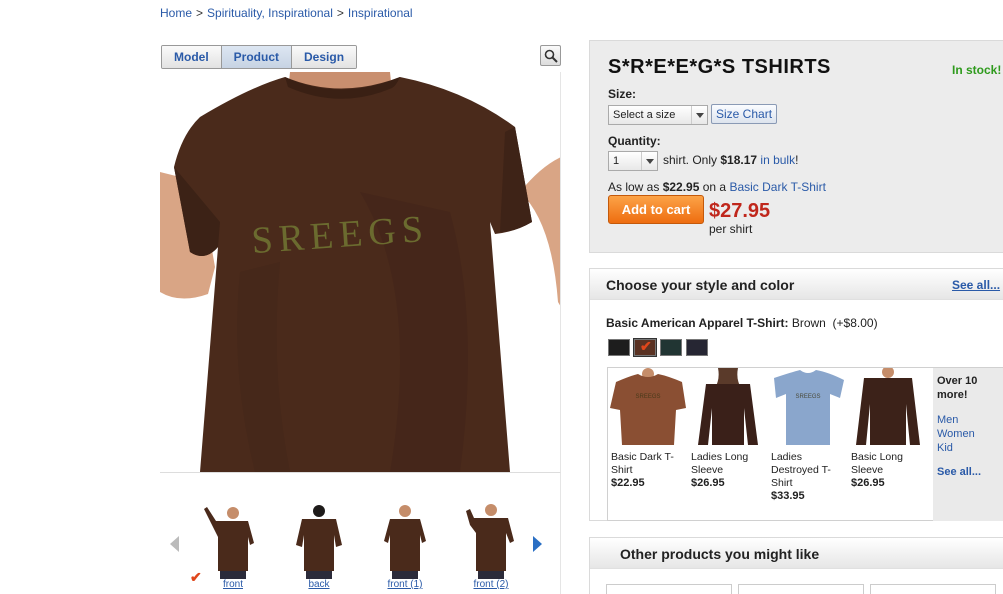 This screenshot has height=594, width=1003. I want to click on style-item-ladies-long-sleeve: Ladies Long Sleeve $26.95, so click(728, 428).